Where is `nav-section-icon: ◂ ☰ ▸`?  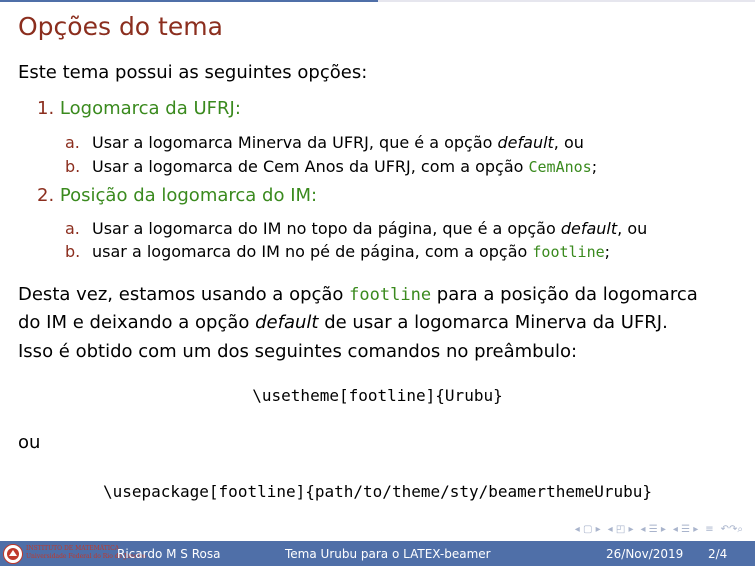 nav-section-icon: ◂ ☰ ▸ is located at coordinates (653, 529).